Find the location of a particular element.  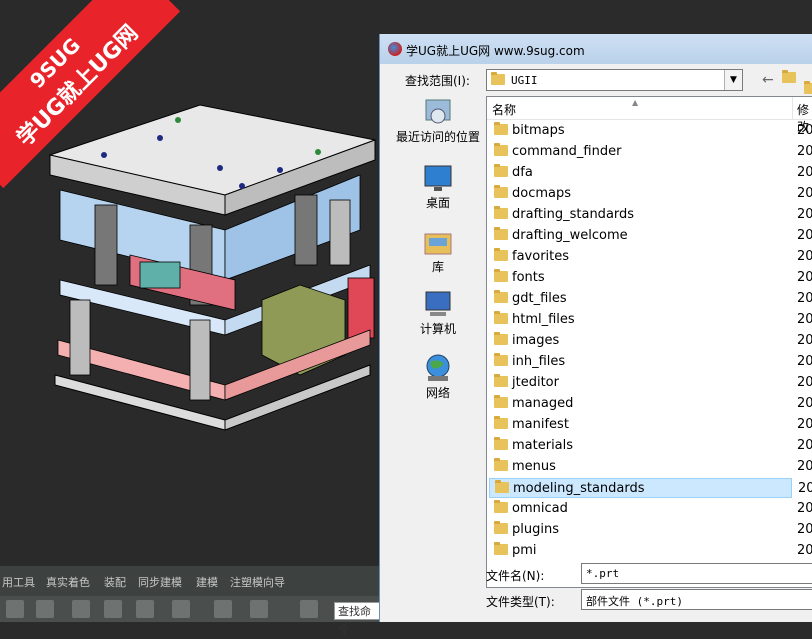

folder-row: drafting_standards 20 is located at coordinates (650, 215).